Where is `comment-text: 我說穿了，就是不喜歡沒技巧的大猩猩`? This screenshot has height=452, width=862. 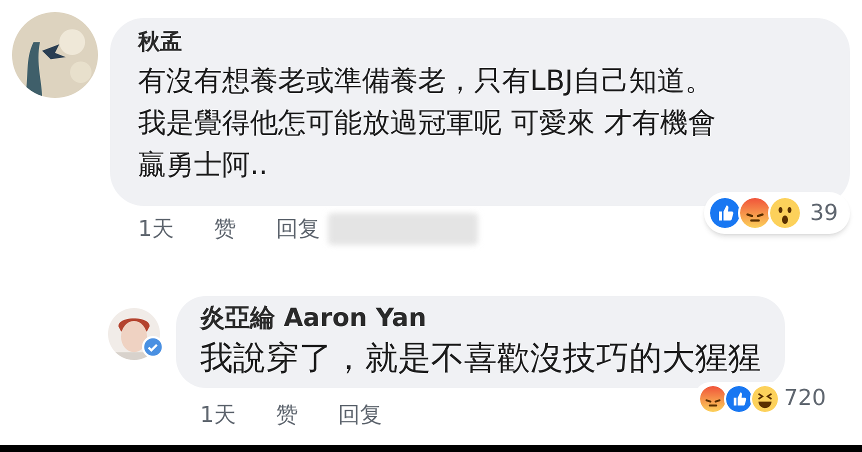
comment-text: 我說穿了，就是不喜歡沒技巧的大猩猩 is located at coordinates (480, 358).